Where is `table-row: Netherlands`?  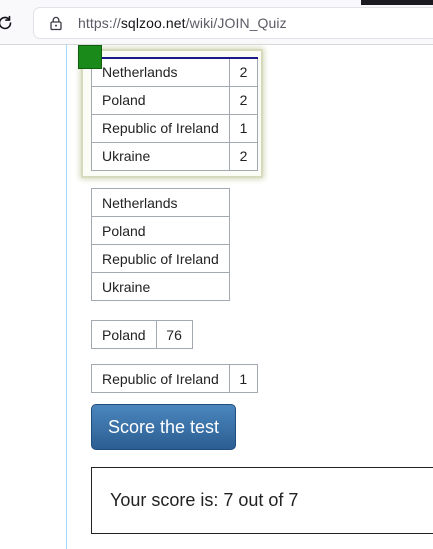
table-row: Netherlands is located at coordinates (160, 202).